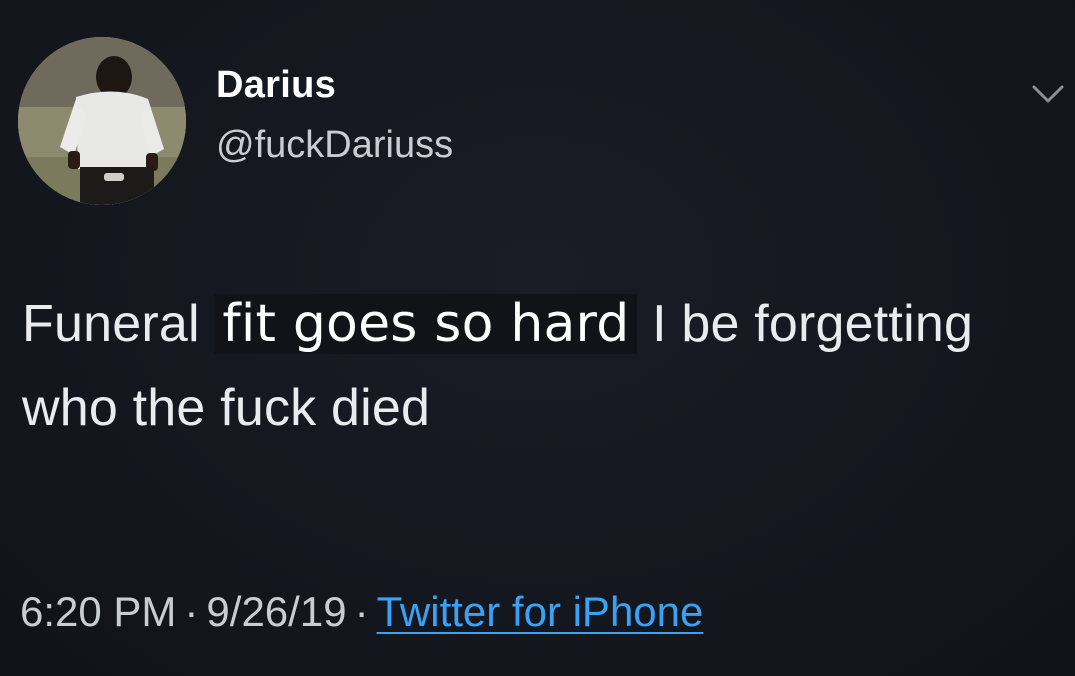 This screenshot has height=676, width=1075. Describe the element at coordinates (1048, 94) in the screenshot. I see `chevron-down-icon` at that location.